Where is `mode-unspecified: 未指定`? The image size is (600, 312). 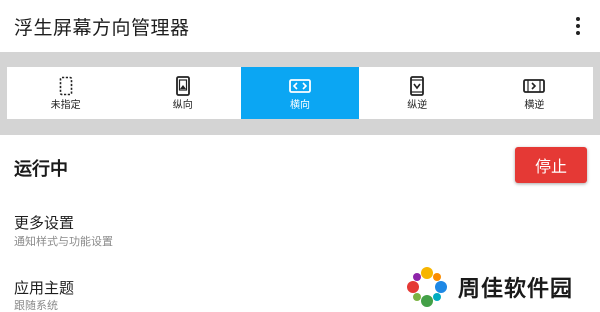 mode-unspecified: 未指定 is located at coordinates (65, 93).